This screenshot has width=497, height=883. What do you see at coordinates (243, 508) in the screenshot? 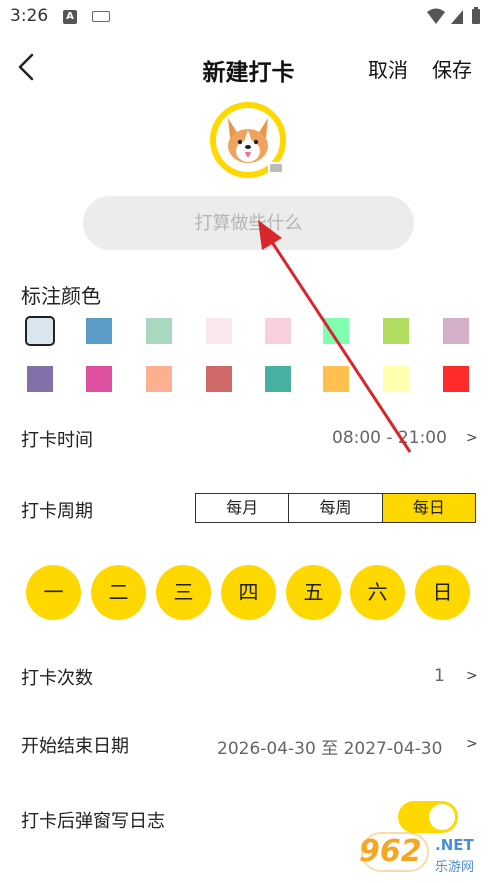
I see `period-option-monthly: 每月` at bounding box center [243, 508].